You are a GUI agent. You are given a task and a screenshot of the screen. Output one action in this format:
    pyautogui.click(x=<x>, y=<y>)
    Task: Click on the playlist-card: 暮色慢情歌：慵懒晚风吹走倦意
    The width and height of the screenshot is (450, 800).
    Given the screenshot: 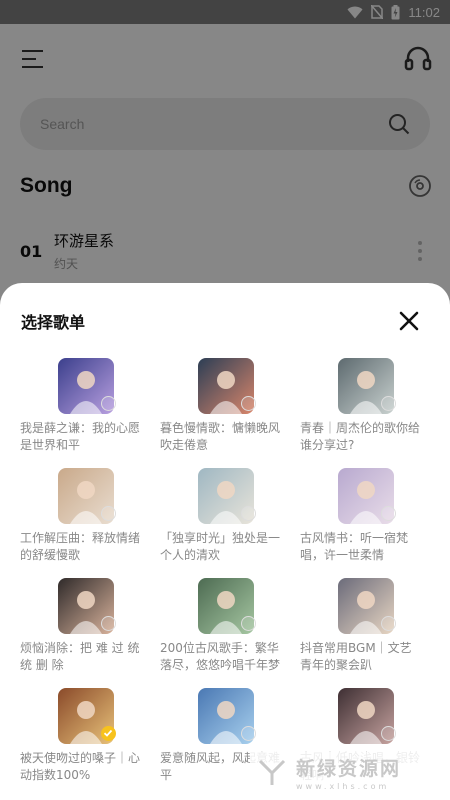 What is the action you would take?
    pyautogui.click(x=230, y=406)
    